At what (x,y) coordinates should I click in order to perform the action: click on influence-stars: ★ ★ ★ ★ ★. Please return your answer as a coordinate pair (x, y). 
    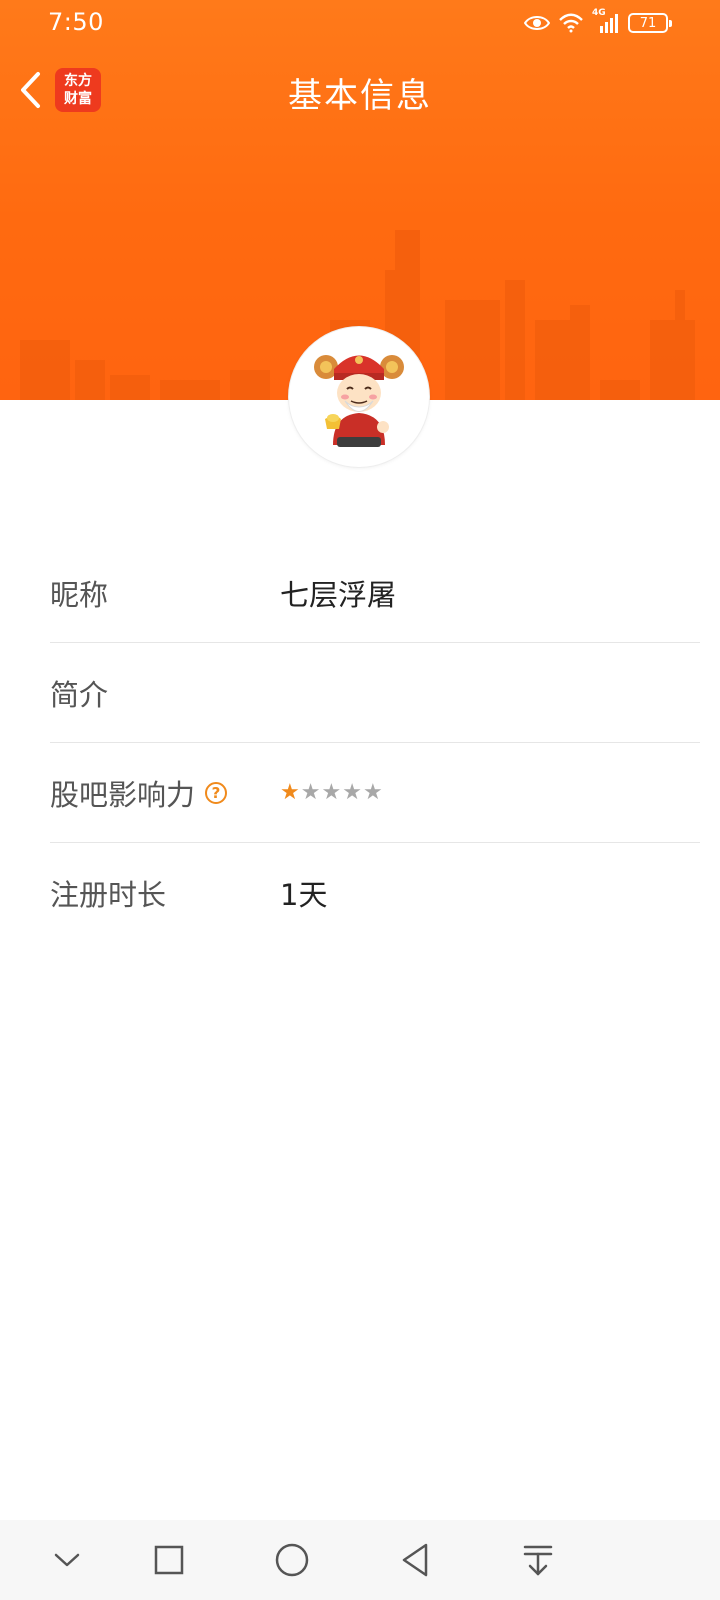
    Looking at the image, I should click on (332, 792).